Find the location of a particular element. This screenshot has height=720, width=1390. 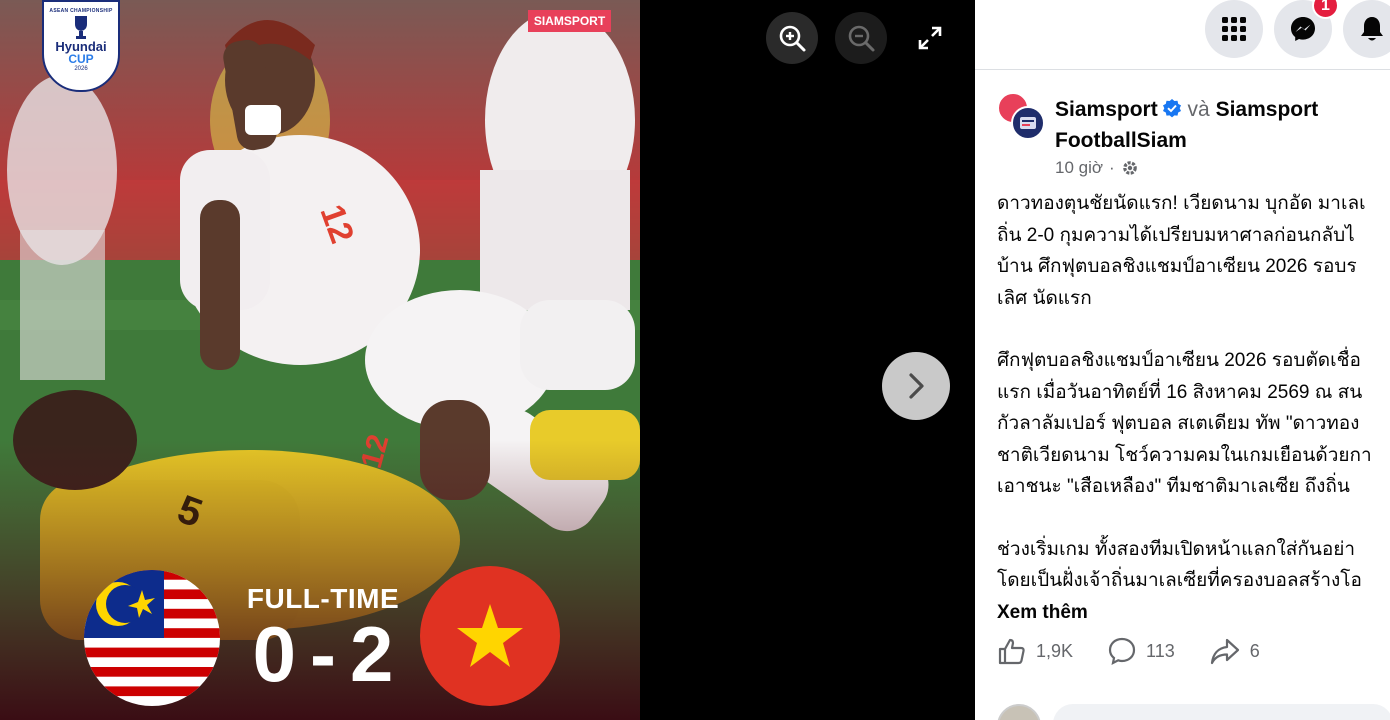

post-line: ถิ่น 2-0 กุมความได้เปรียบมหาศาลก่อนกลับไ is located at coordinates (1176, 235).